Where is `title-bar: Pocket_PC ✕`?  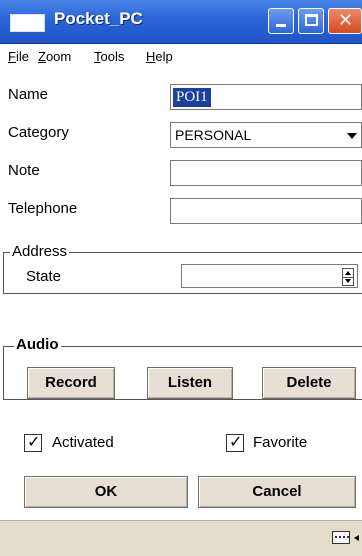 title-bar: Pocket_PC ✕ is located at coordinates (181, 22).